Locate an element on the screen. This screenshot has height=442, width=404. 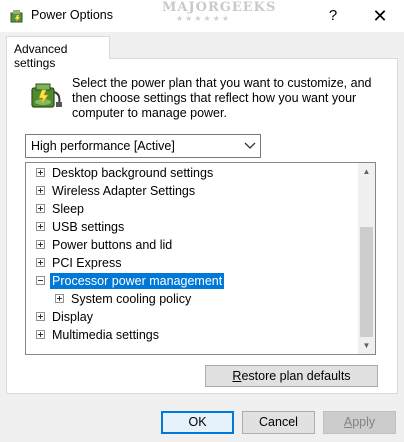
tree-item-label: Processor power management is located at coordinates (137, 281).